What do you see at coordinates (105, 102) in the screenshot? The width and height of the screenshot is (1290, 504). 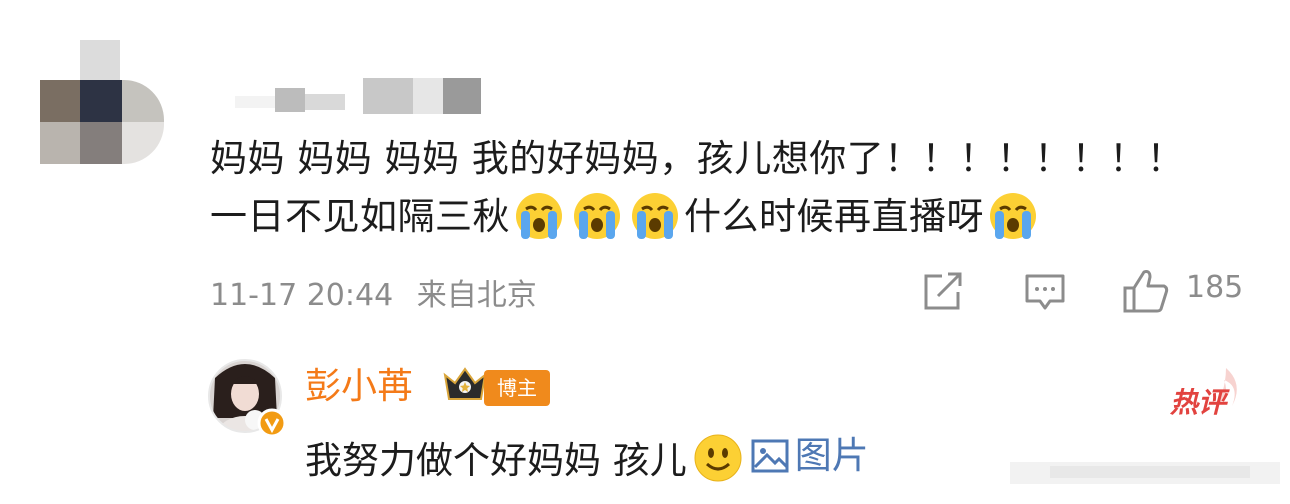 I see `commenter-avatar` at bounding box center [105, 102].